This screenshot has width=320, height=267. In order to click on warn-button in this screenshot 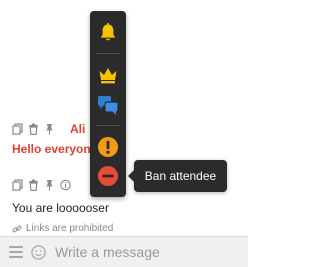, I will do `click(108, 147)`.